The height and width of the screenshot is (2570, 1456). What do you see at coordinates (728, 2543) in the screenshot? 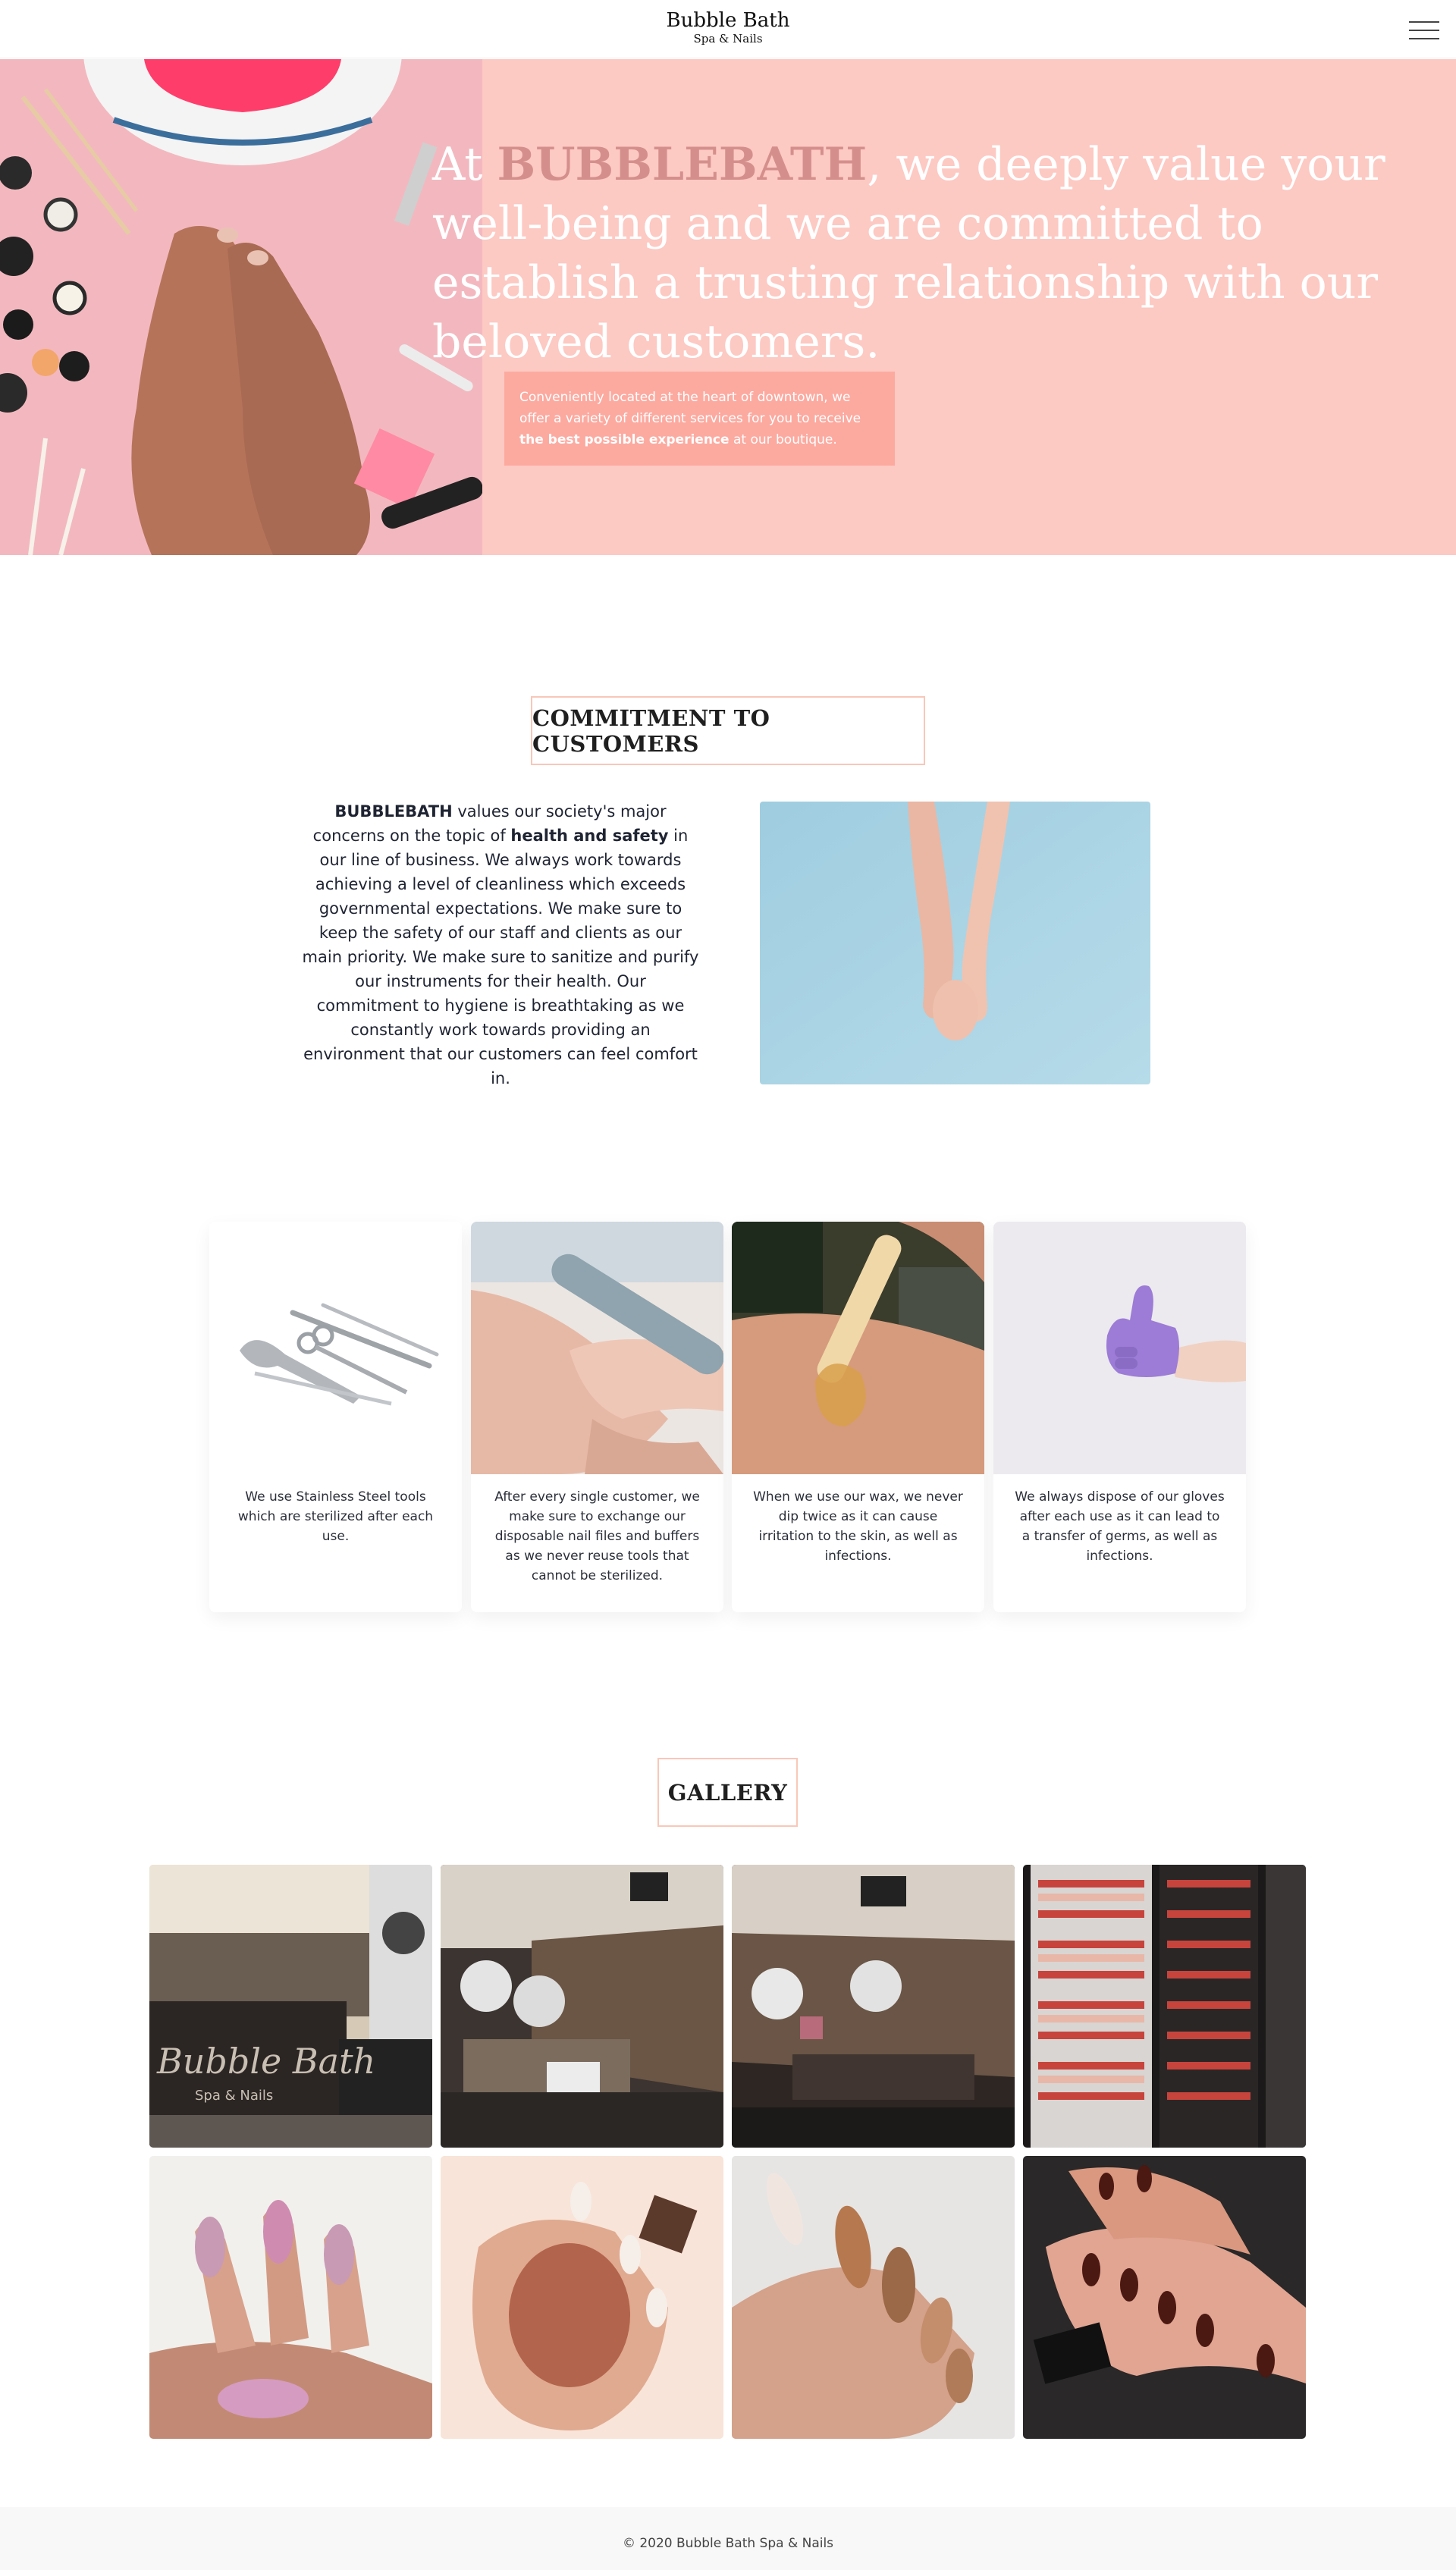
I see `footer-copyright: © 2020 Bubble Bath Spa & Nails` at bounding box center [728, 2543].